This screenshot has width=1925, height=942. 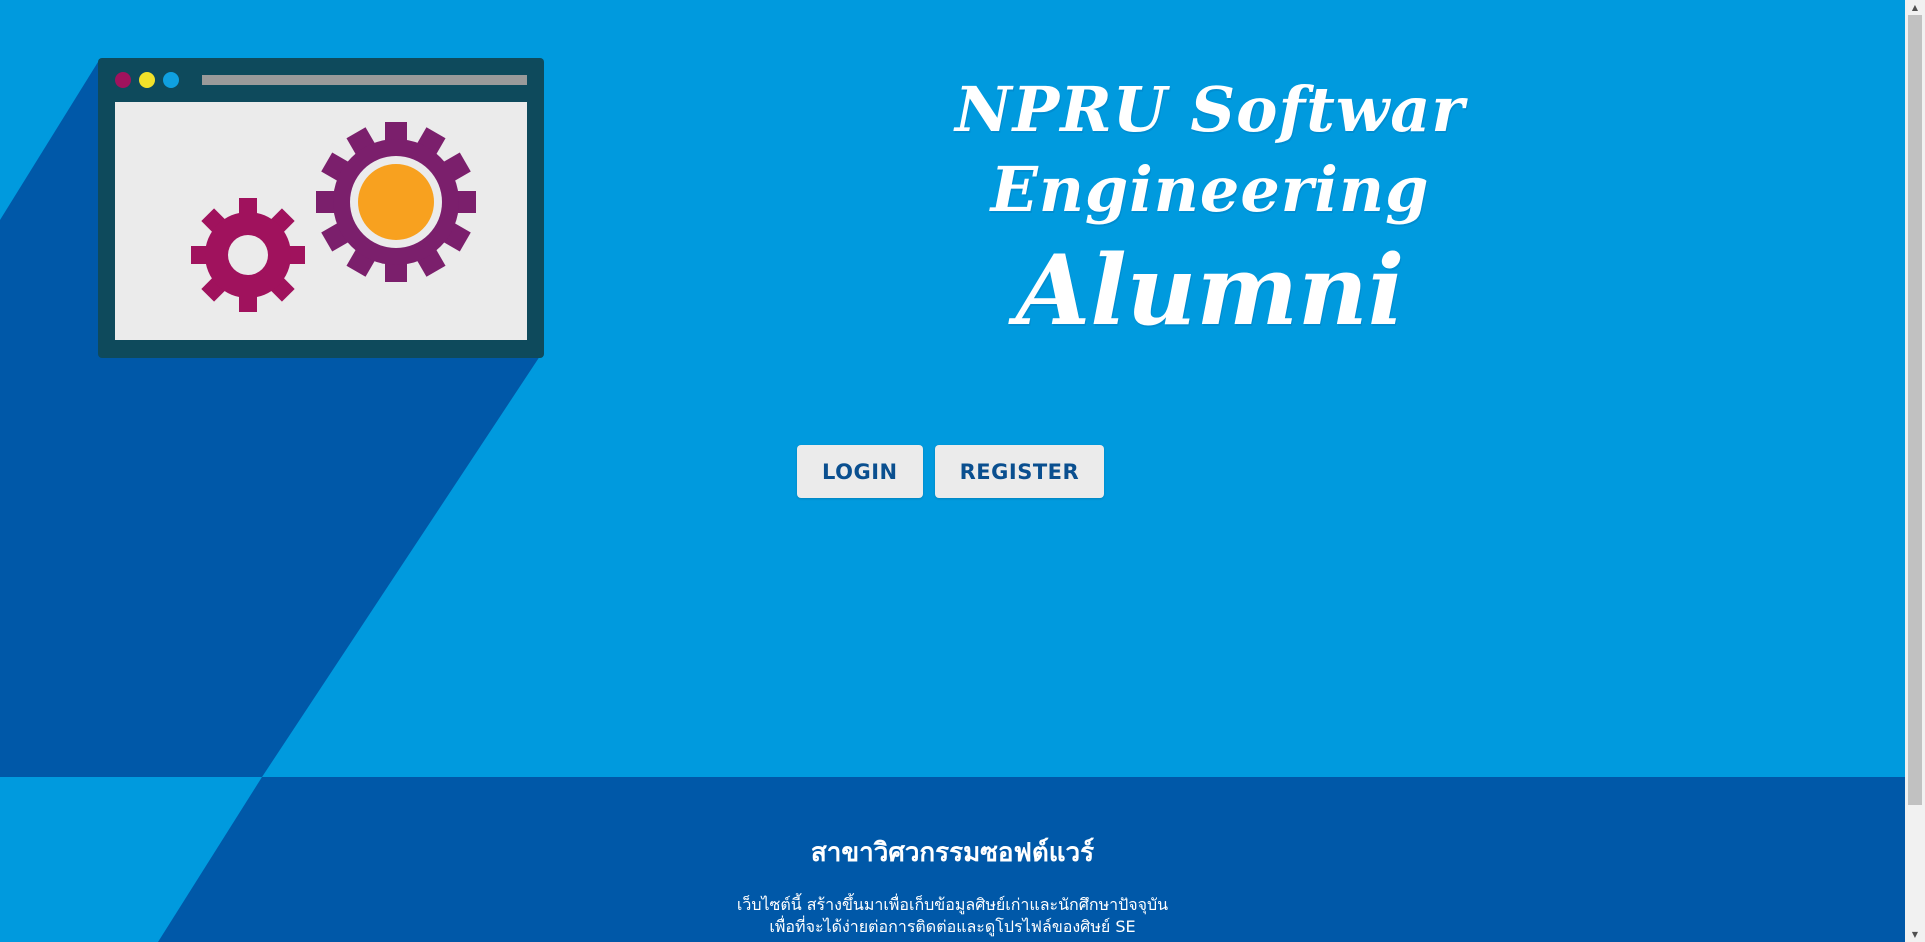 I want to click on scroll-up-arrow-icon: ▲, so click(x=1915, y=7).